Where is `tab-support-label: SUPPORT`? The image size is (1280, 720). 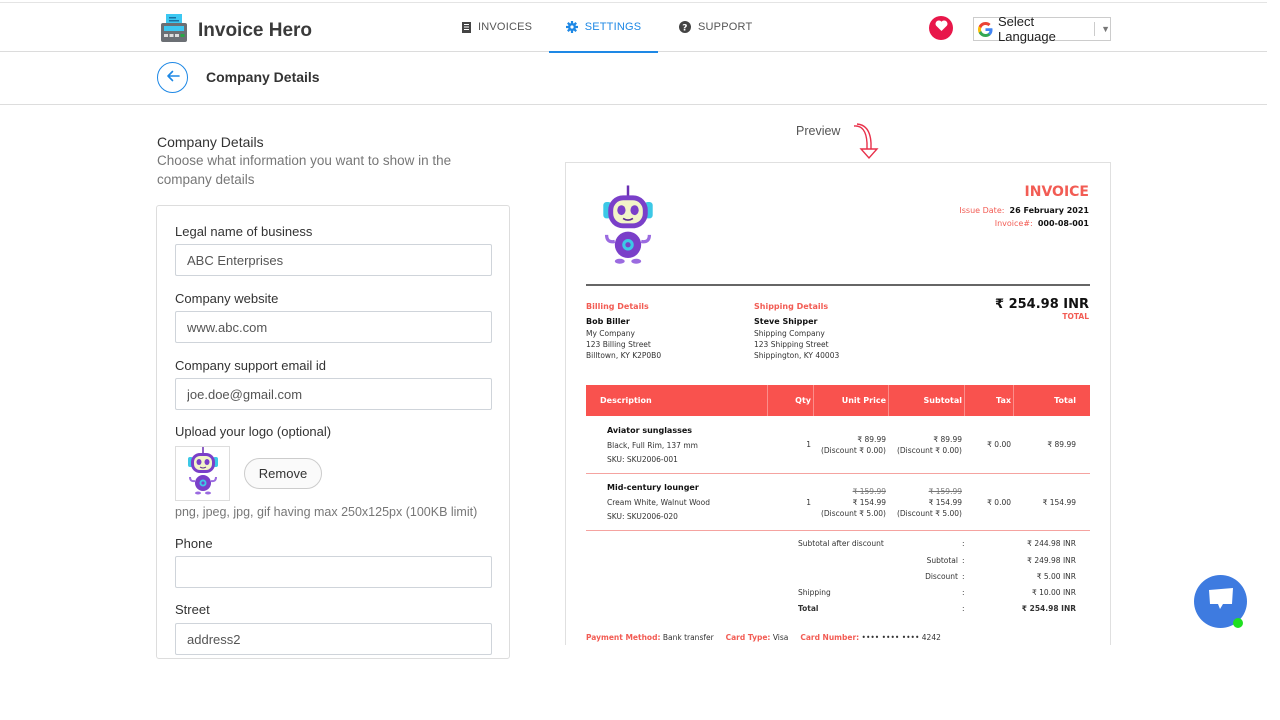
tab-support-label: SUPPORT is located at coordinates (725, 27).